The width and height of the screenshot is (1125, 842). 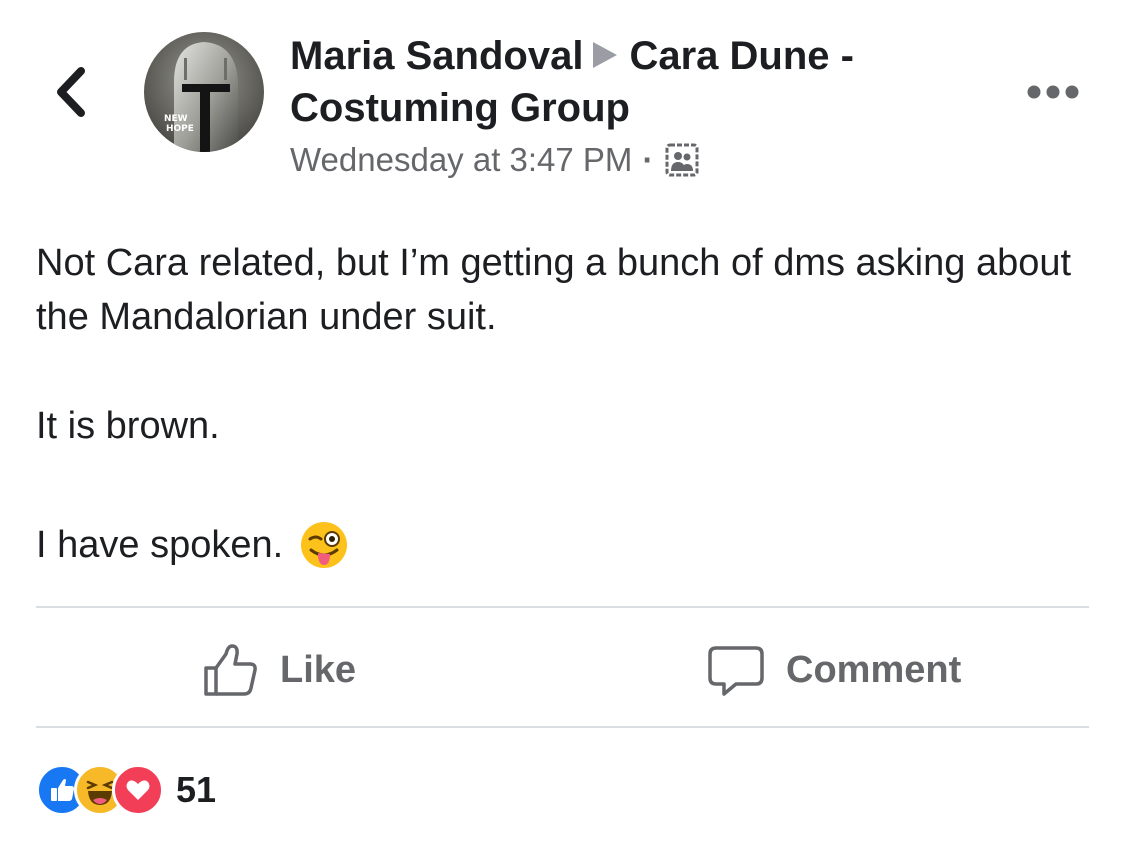 I want to click on more-options-button, so click(x=1053, y=92).